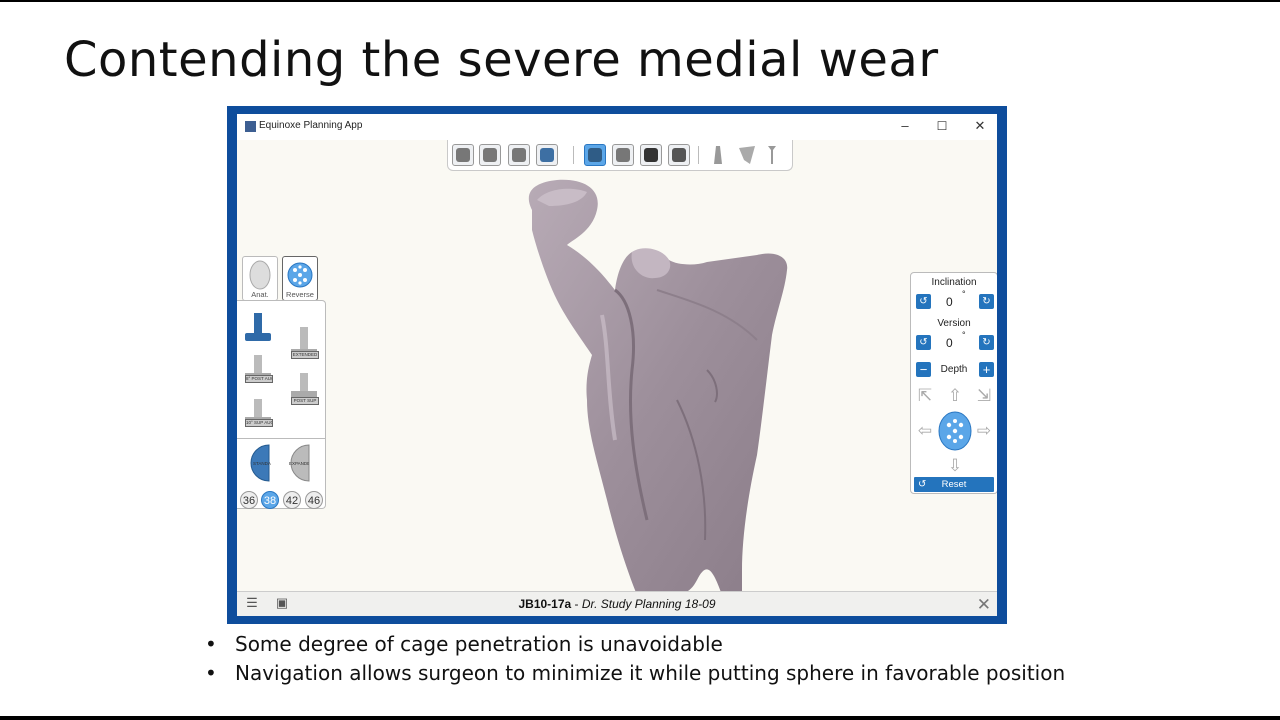 This screenshot has width=1280, height=720. I want to click on implant-view-icon, so click(490, 155).